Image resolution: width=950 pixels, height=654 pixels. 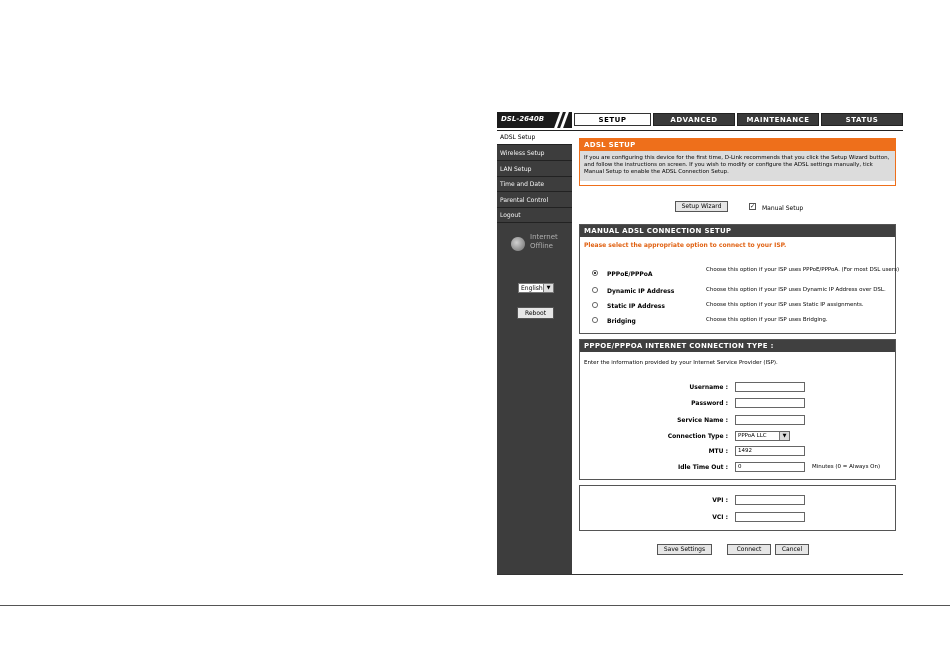 I want to click on username-label: Username :, so click(x=708, y=387).